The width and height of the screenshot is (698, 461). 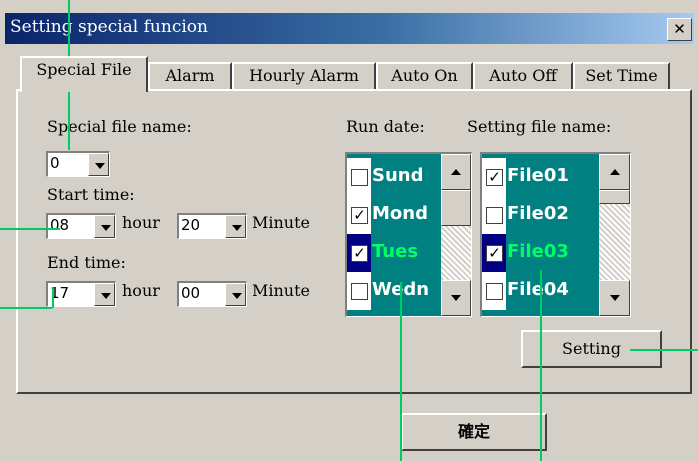 I want to click on tab-auto-on: Auto On, so click(x=424, y=76).